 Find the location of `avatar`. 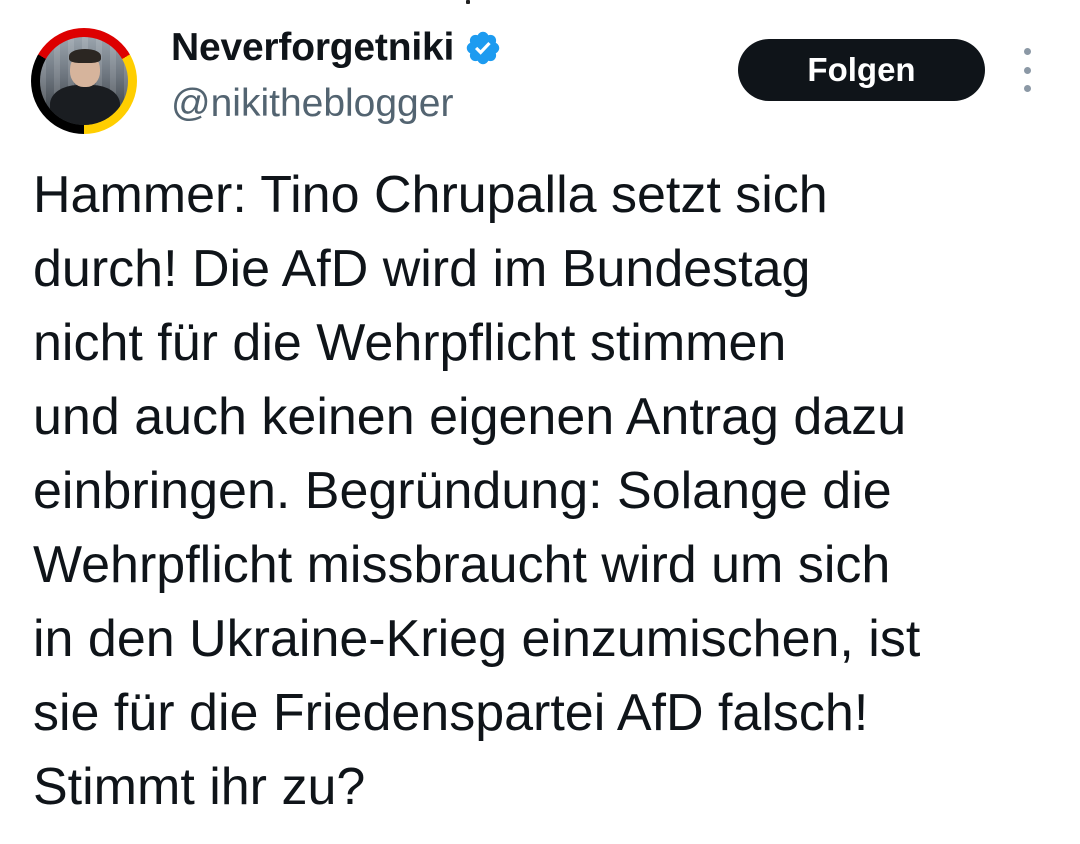

avatar is located at coordinates (84, 81).